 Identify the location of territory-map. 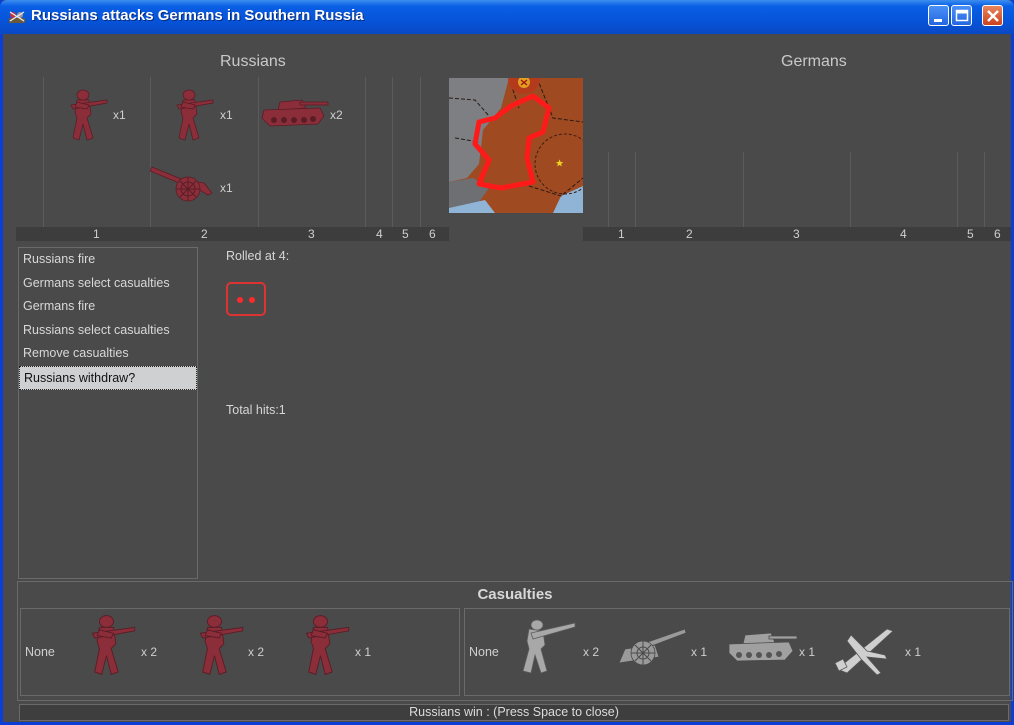
(516, 145).